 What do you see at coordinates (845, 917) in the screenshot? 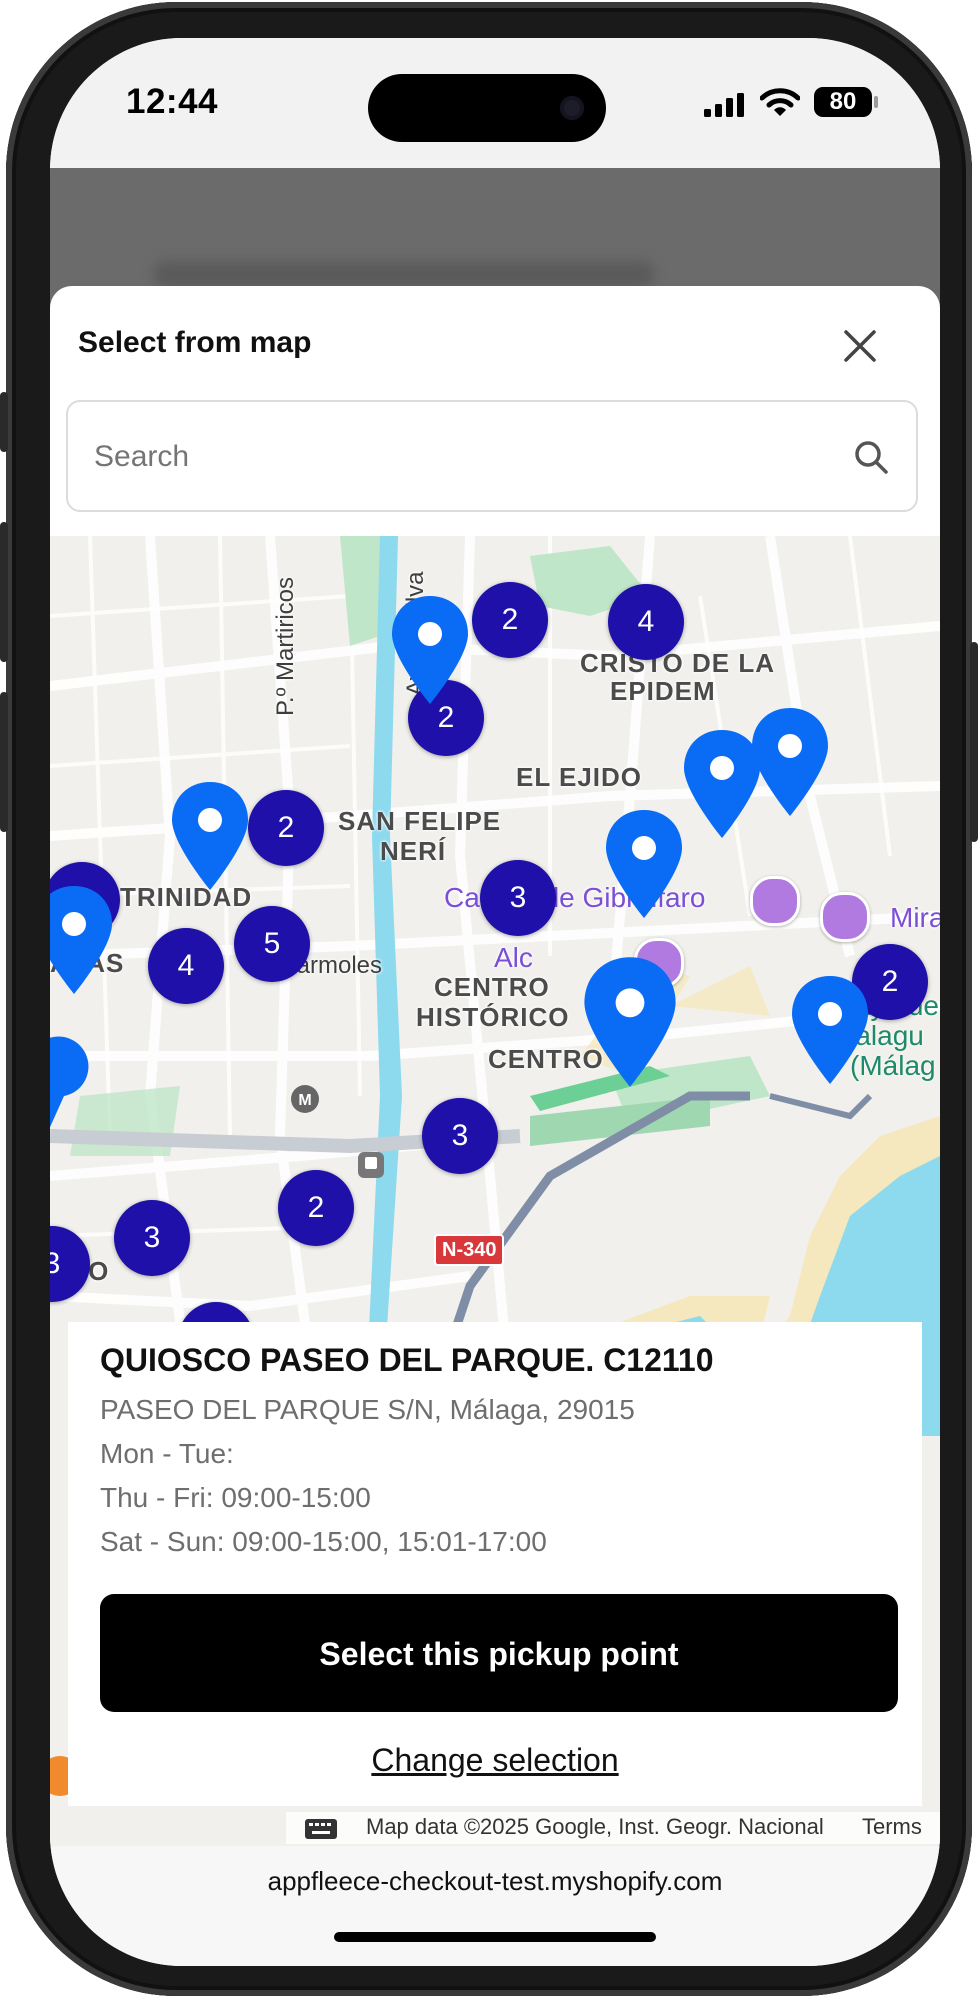
I see `camera-poi-icon` at bounding box center [845, 917].